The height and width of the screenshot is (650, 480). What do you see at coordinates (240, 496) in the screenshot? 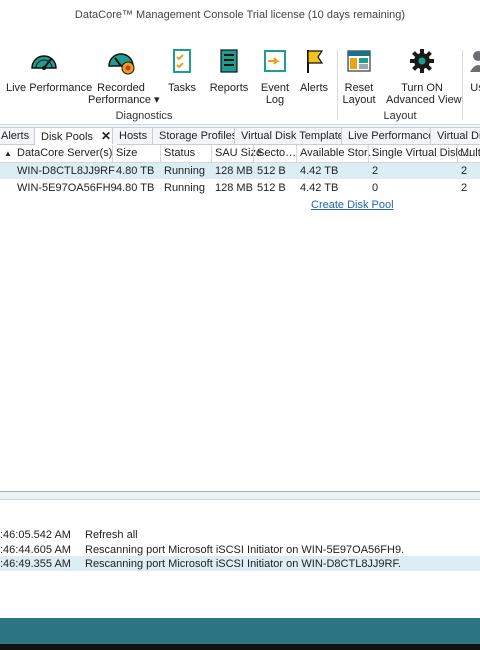
I see `log-pane-header` at bounding box center [240, 496].